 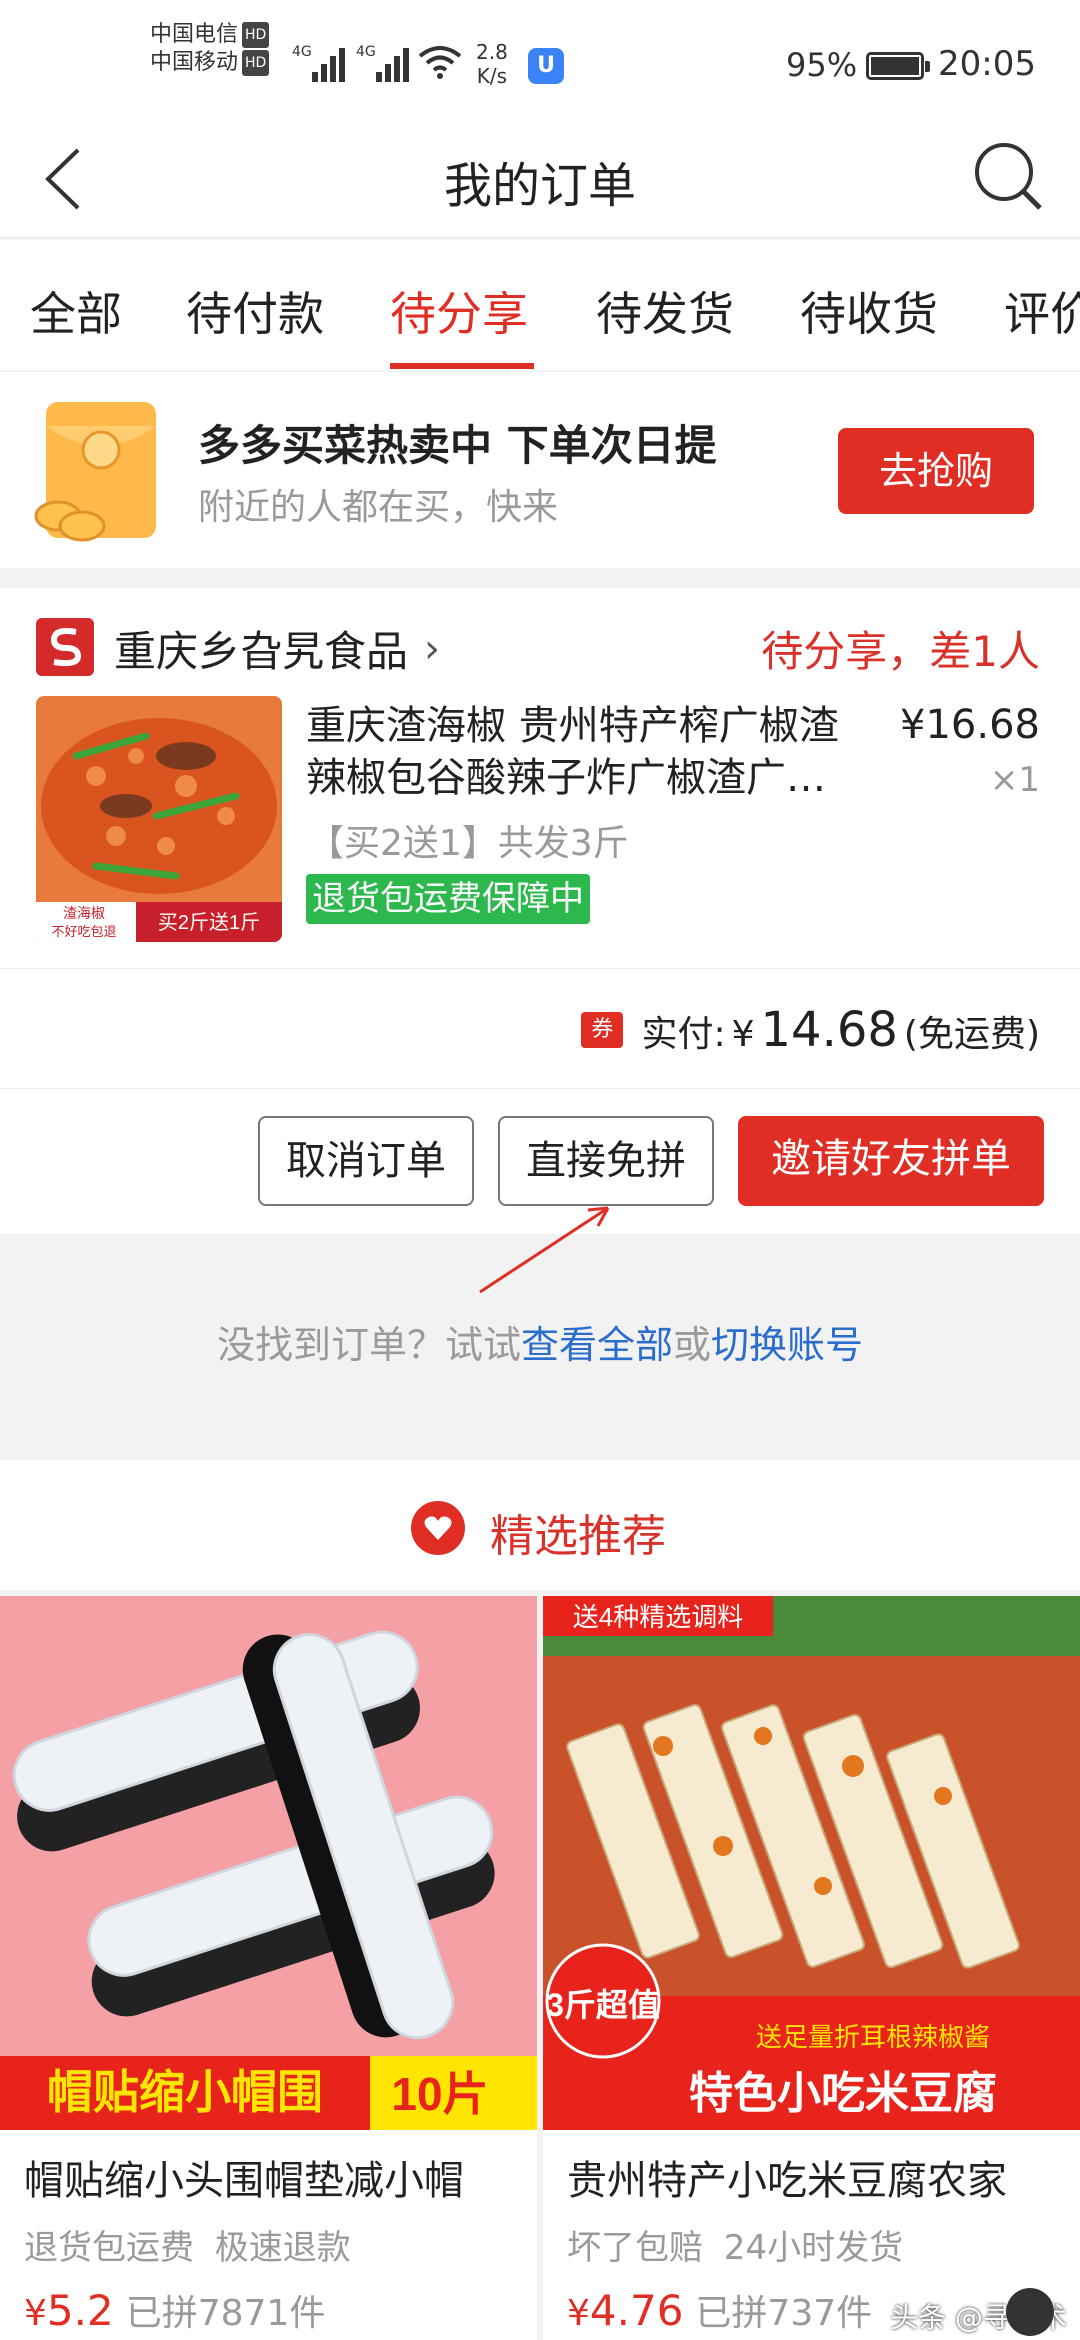 I want to click on svg-text: 不好吃包退, so click(x=83, y=931).